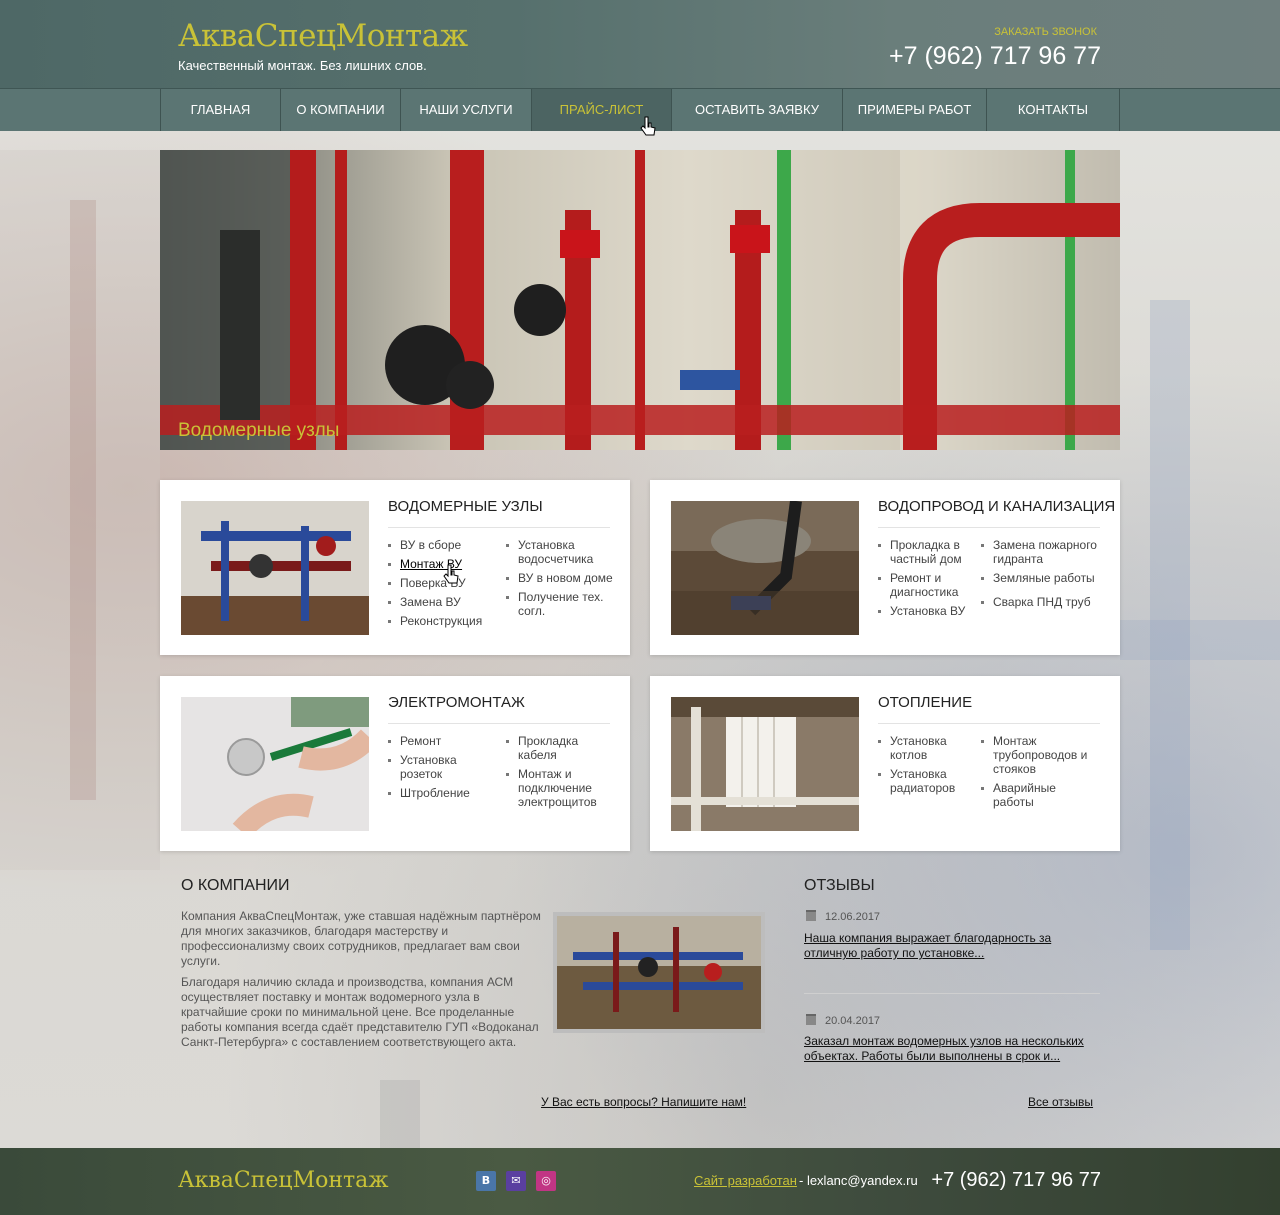 This screenshot has width=1280, height=1215. I want to click on list-item: Реконструкция, so click(443, 621).